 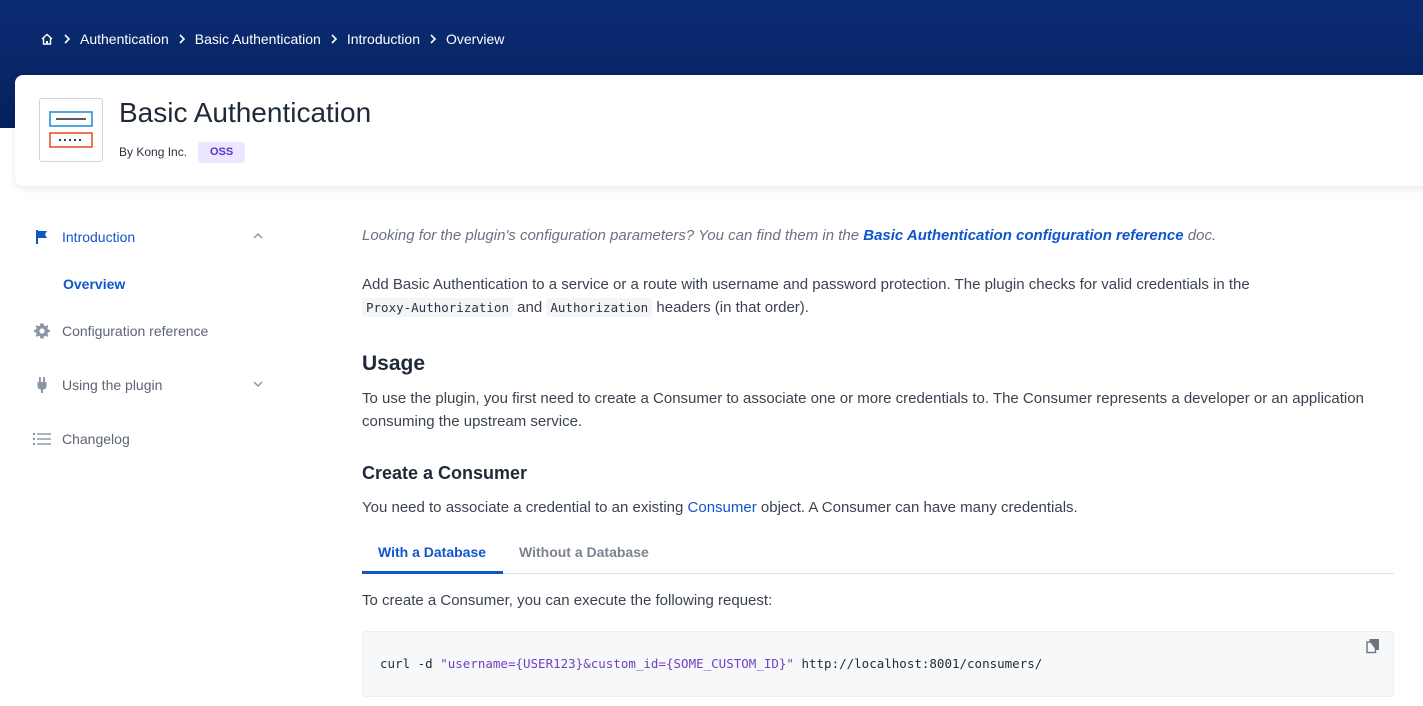 I want to click on sidebar-item-changelog: Changelog, so click(x=152, y=439).